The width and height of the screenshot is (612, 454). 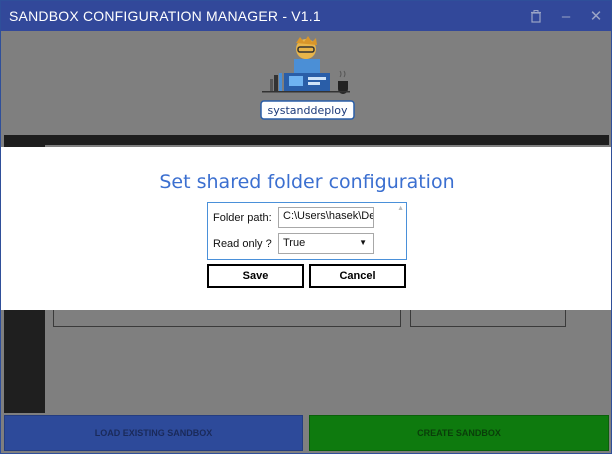 I want to click on cancel-button: Cancel, so click(x=357, y=276).